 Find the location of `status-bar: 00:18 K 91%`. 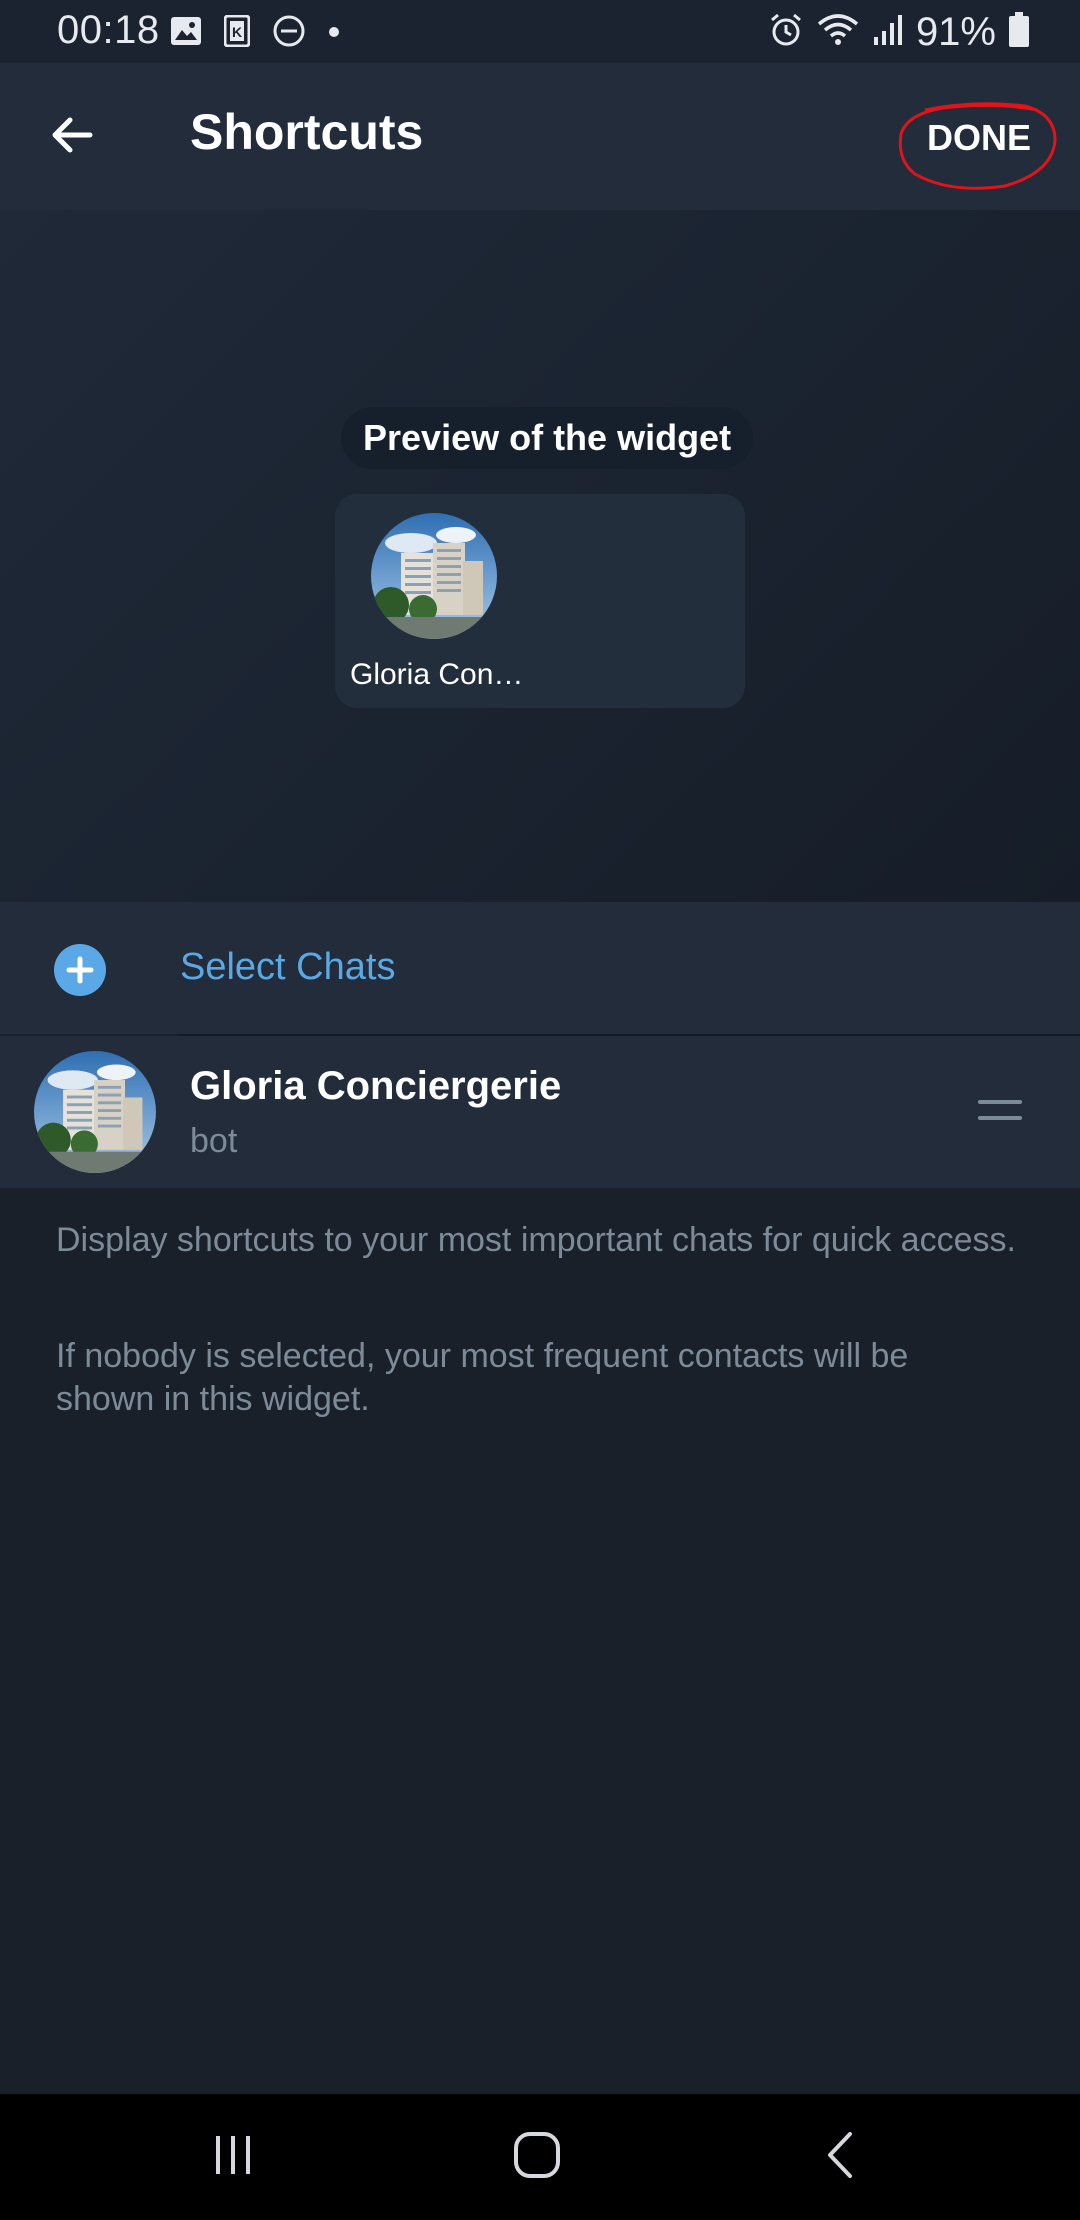

status-bar: 00:18 K 91% is located at coordinates (540, 31).